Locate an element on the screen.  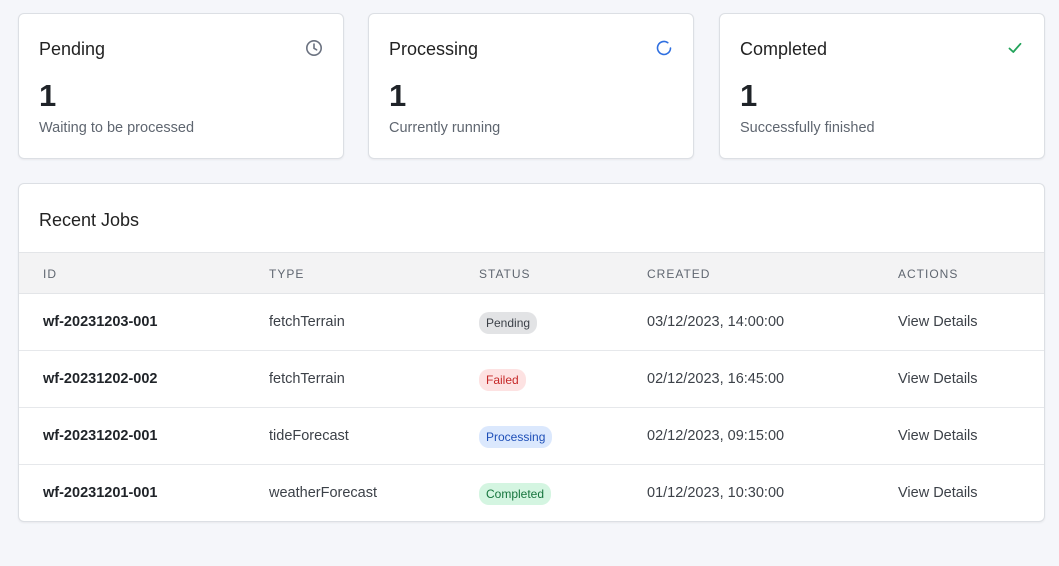
processing-card: Processing 1 Currently running is located at coordinates (531, 86).